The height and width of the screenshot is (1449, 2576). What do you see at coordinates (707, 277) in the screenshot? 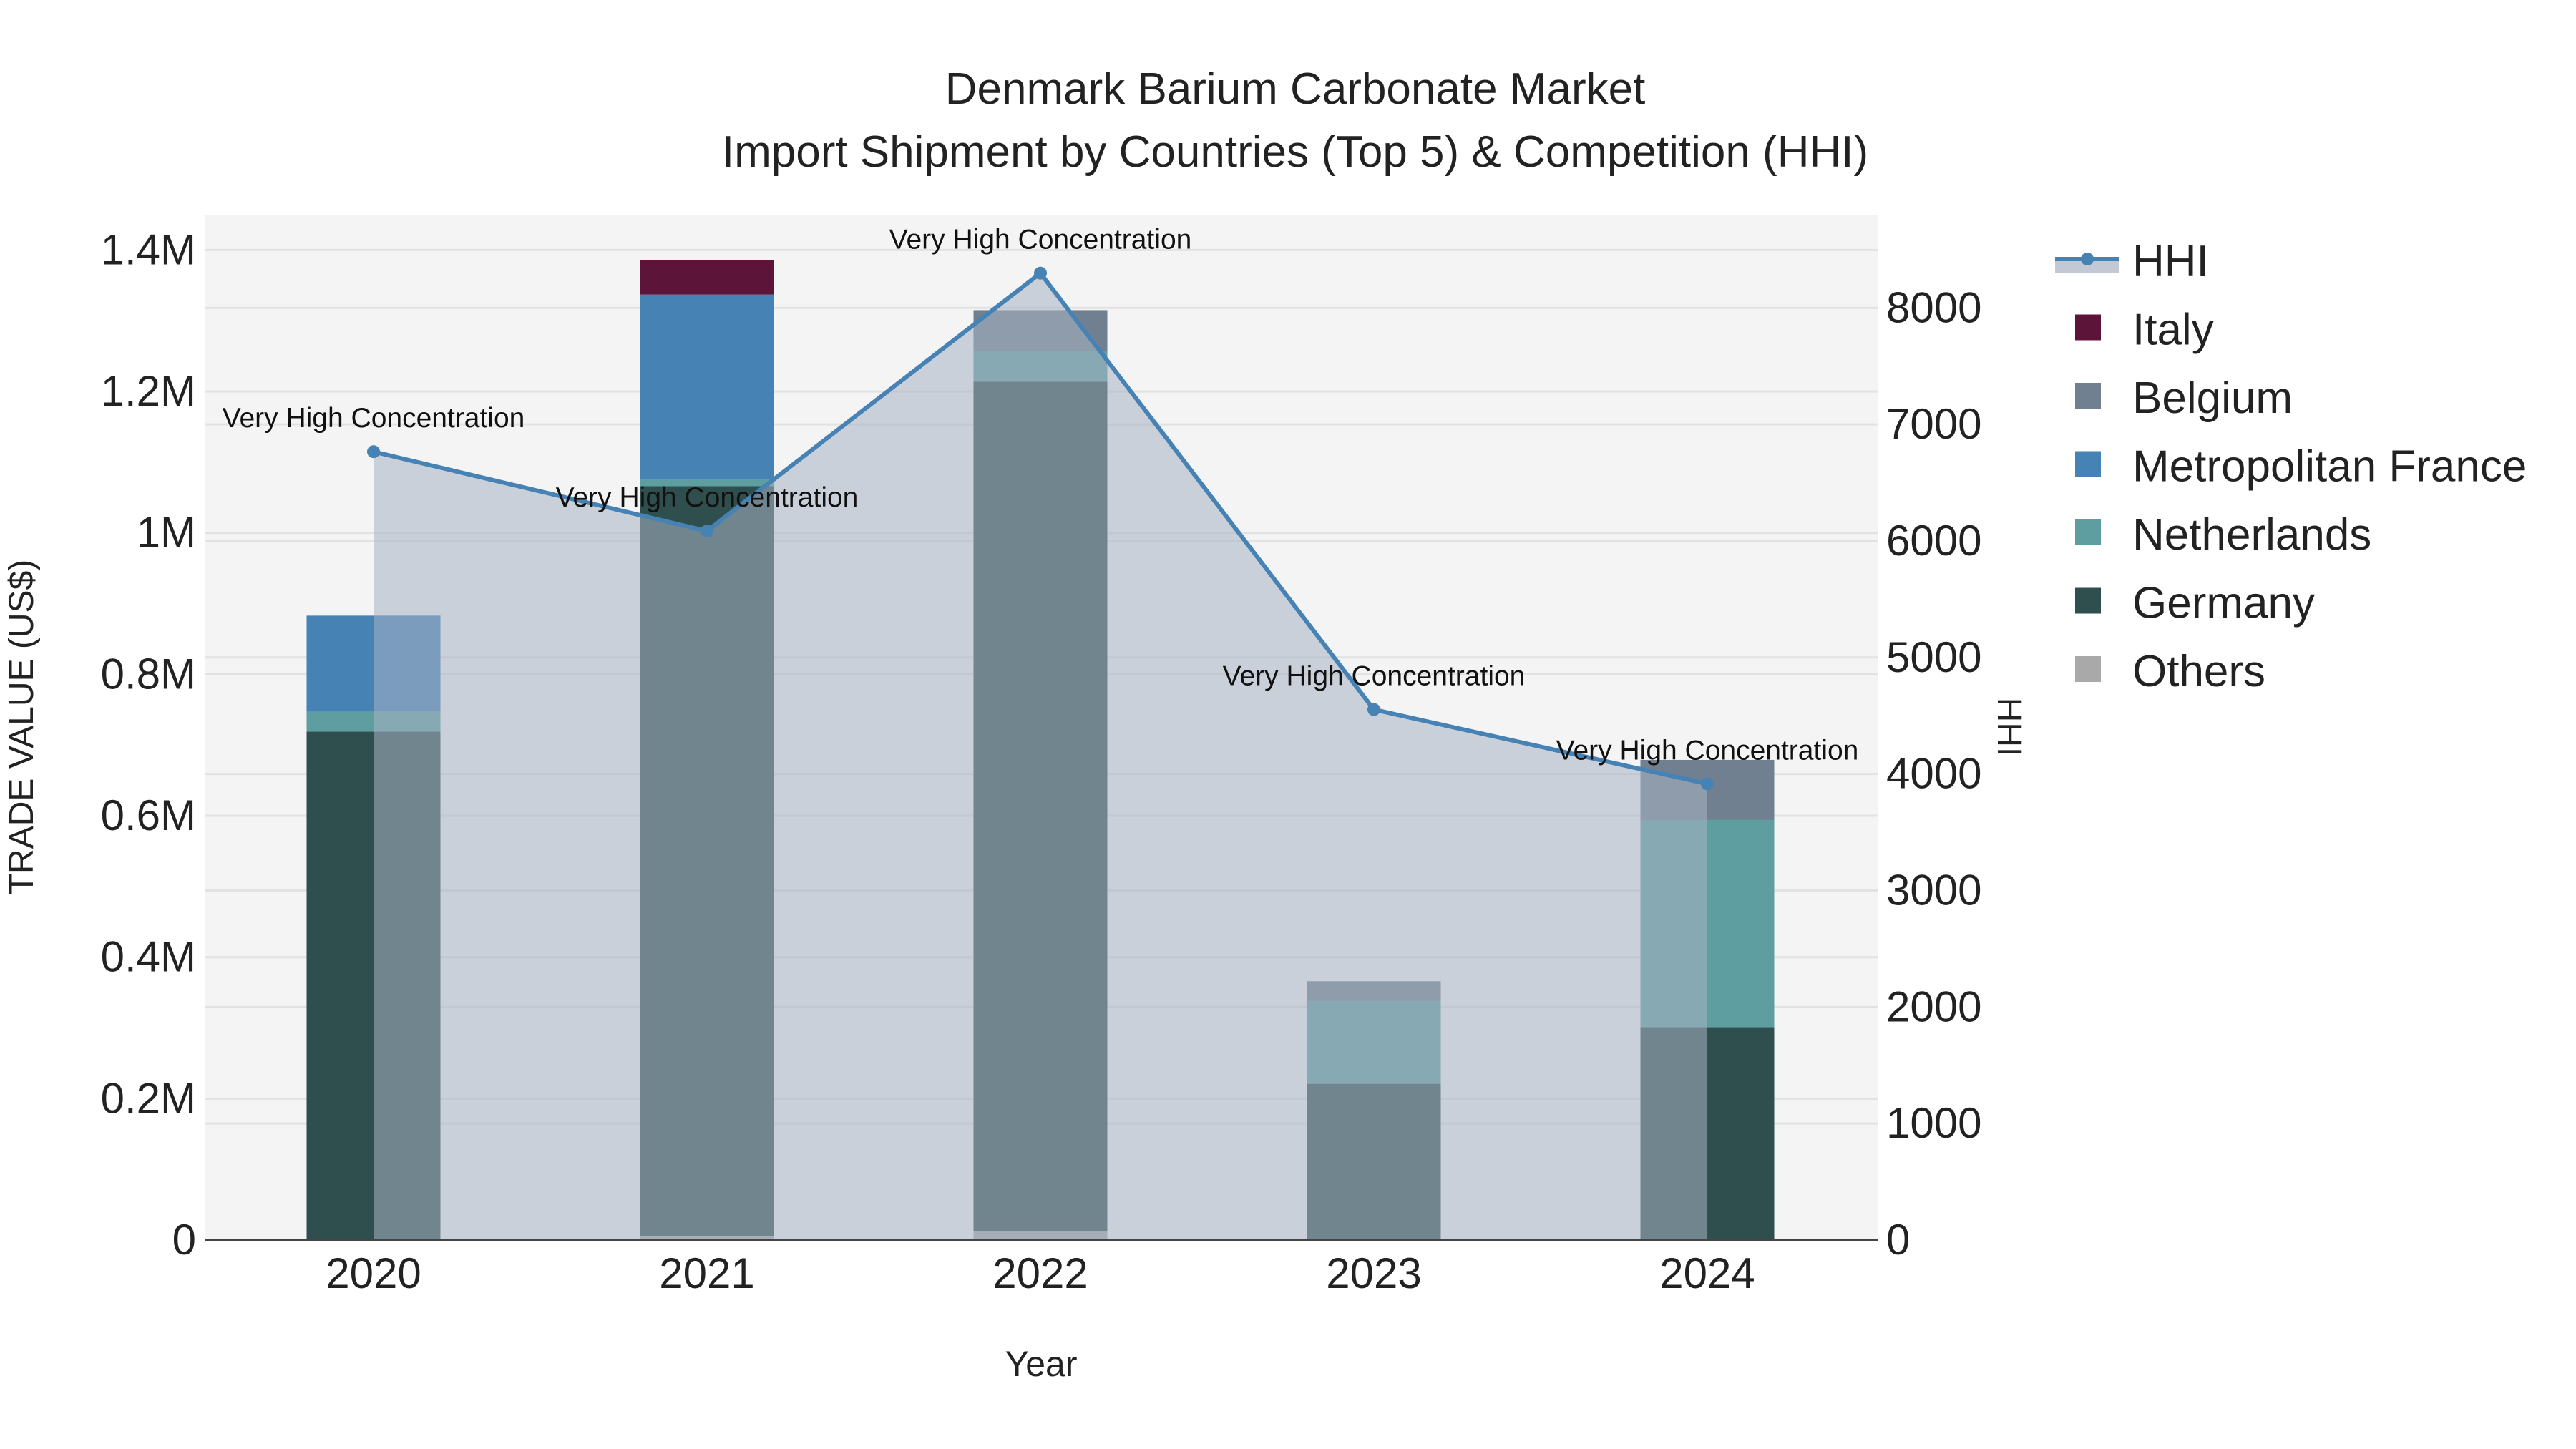
I see `bar-italy` at bounding box center [707, 277].